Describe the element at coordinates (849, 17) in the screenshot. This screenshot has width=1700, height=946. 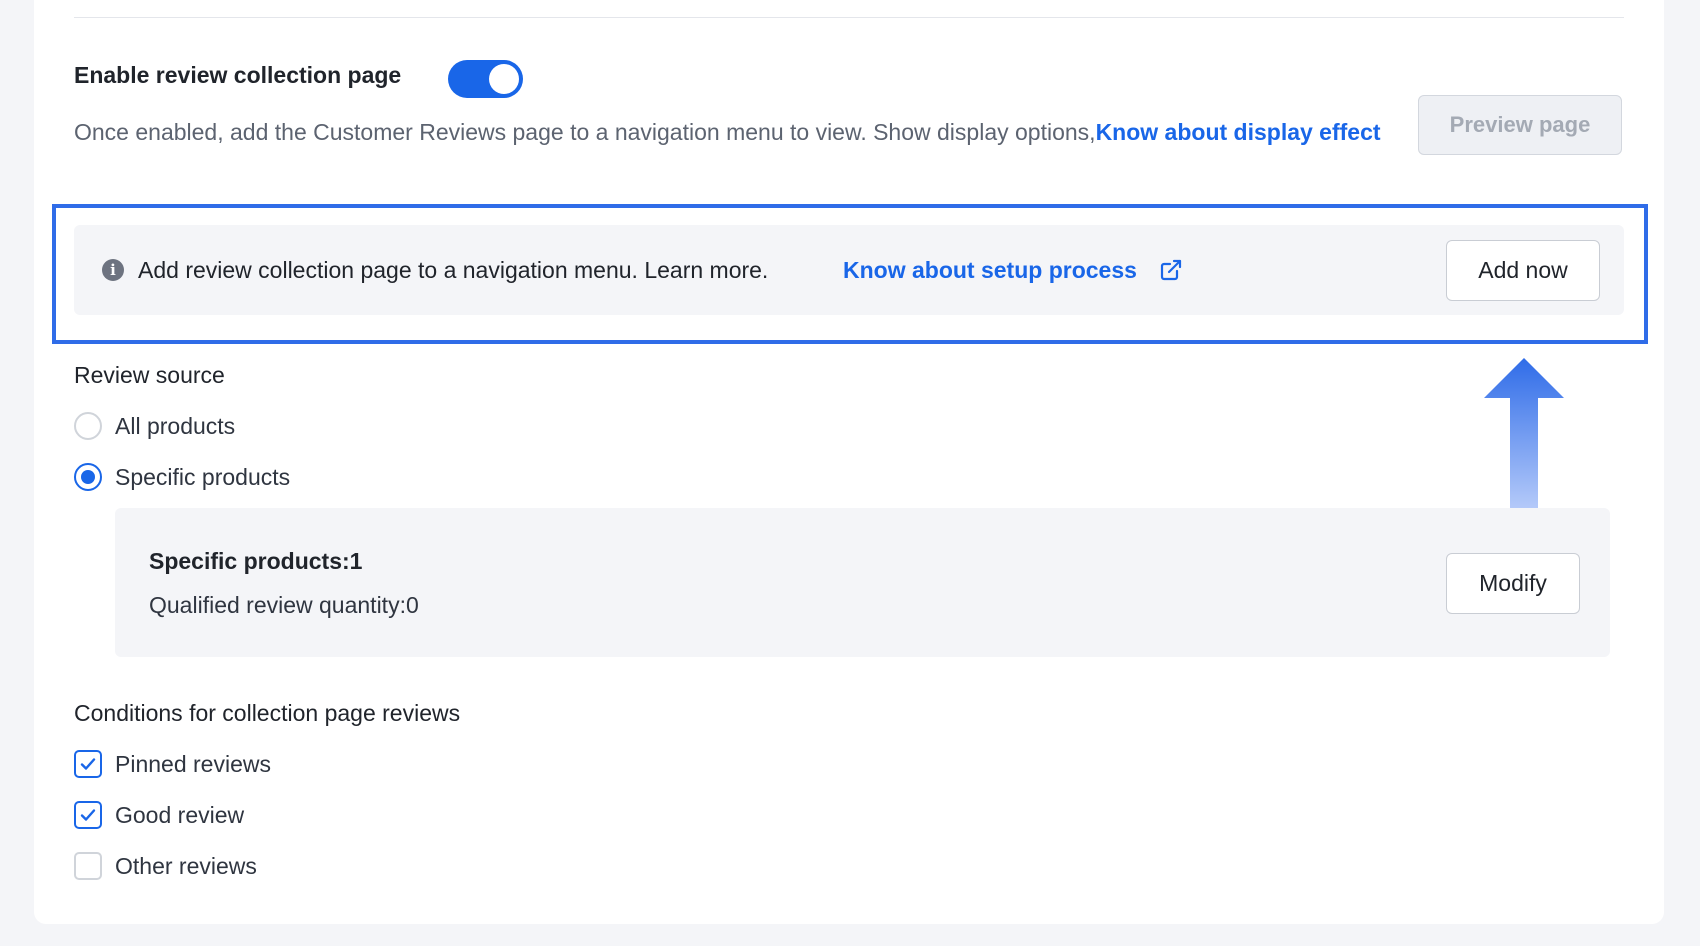
I see `divider` at that location.